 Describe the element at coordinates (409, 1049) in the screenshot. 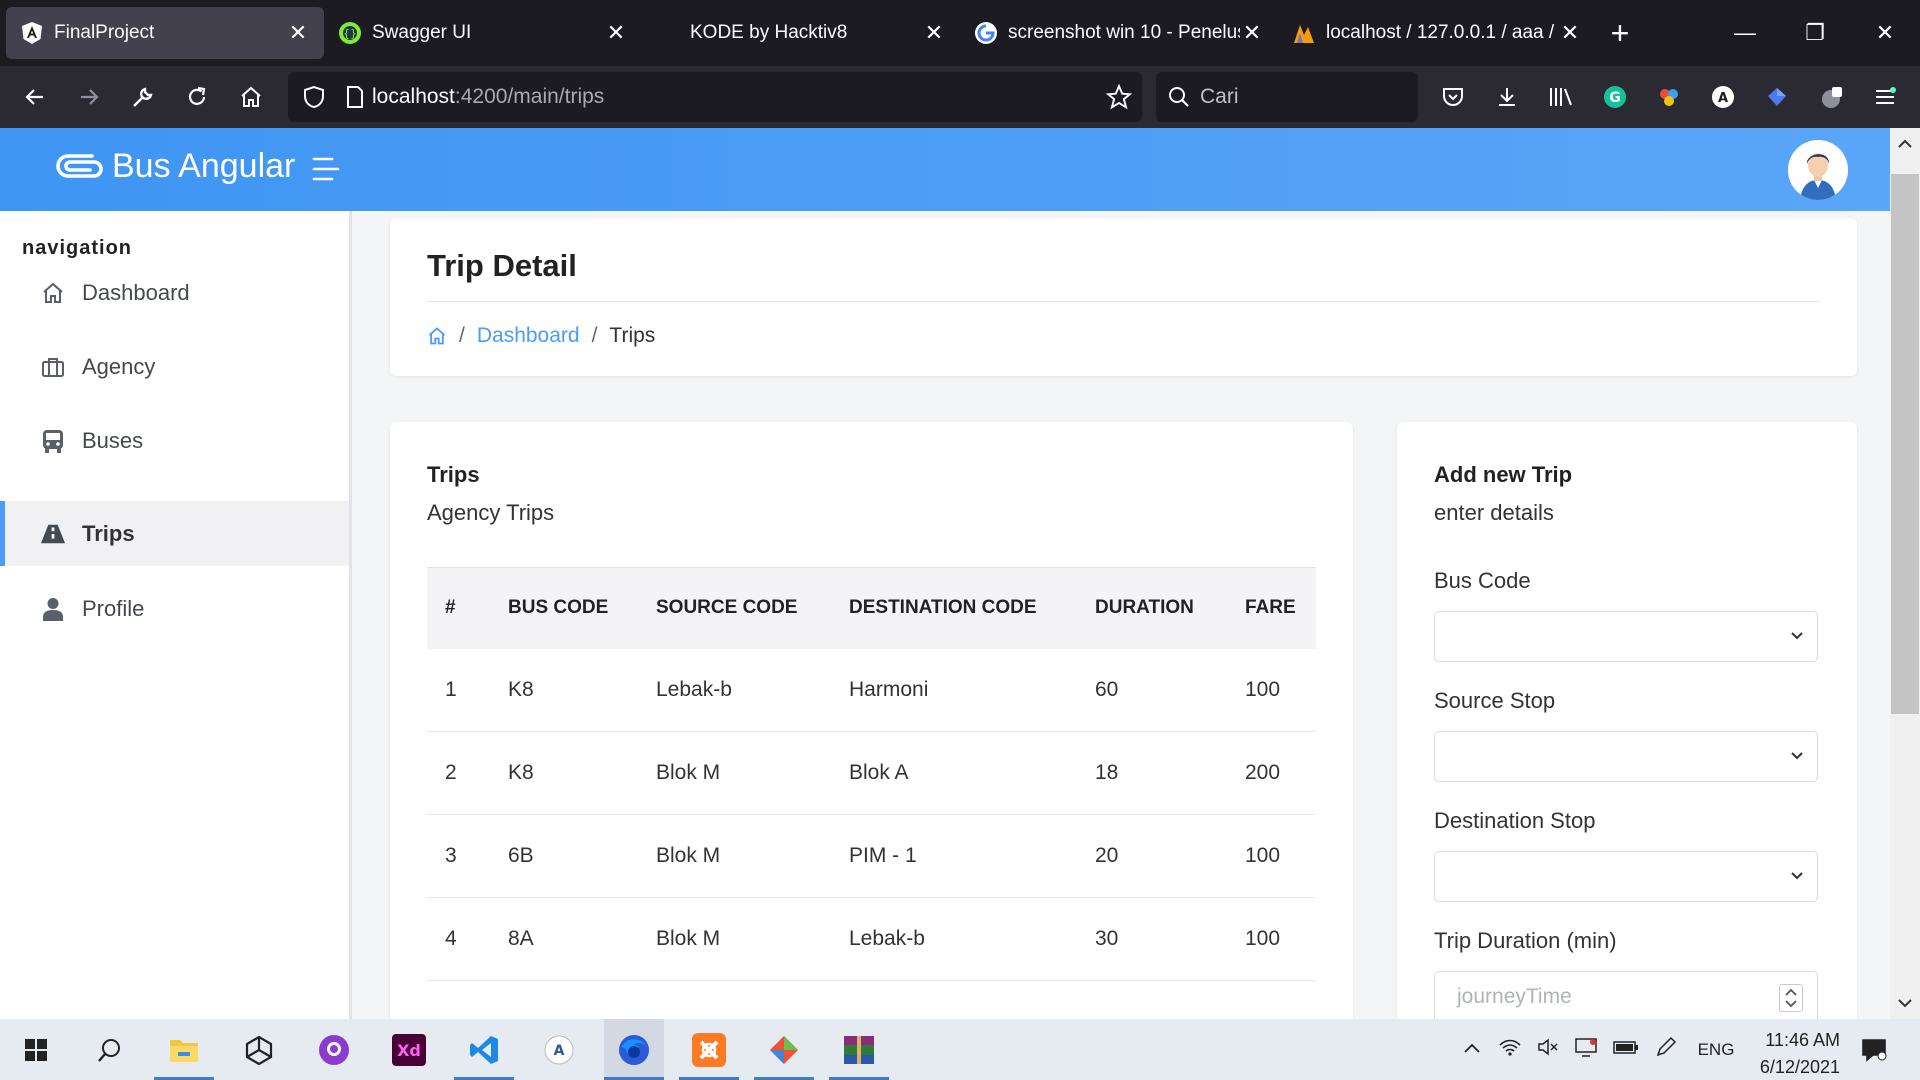

I see `adobe-xd-icon: Xd` at that location.